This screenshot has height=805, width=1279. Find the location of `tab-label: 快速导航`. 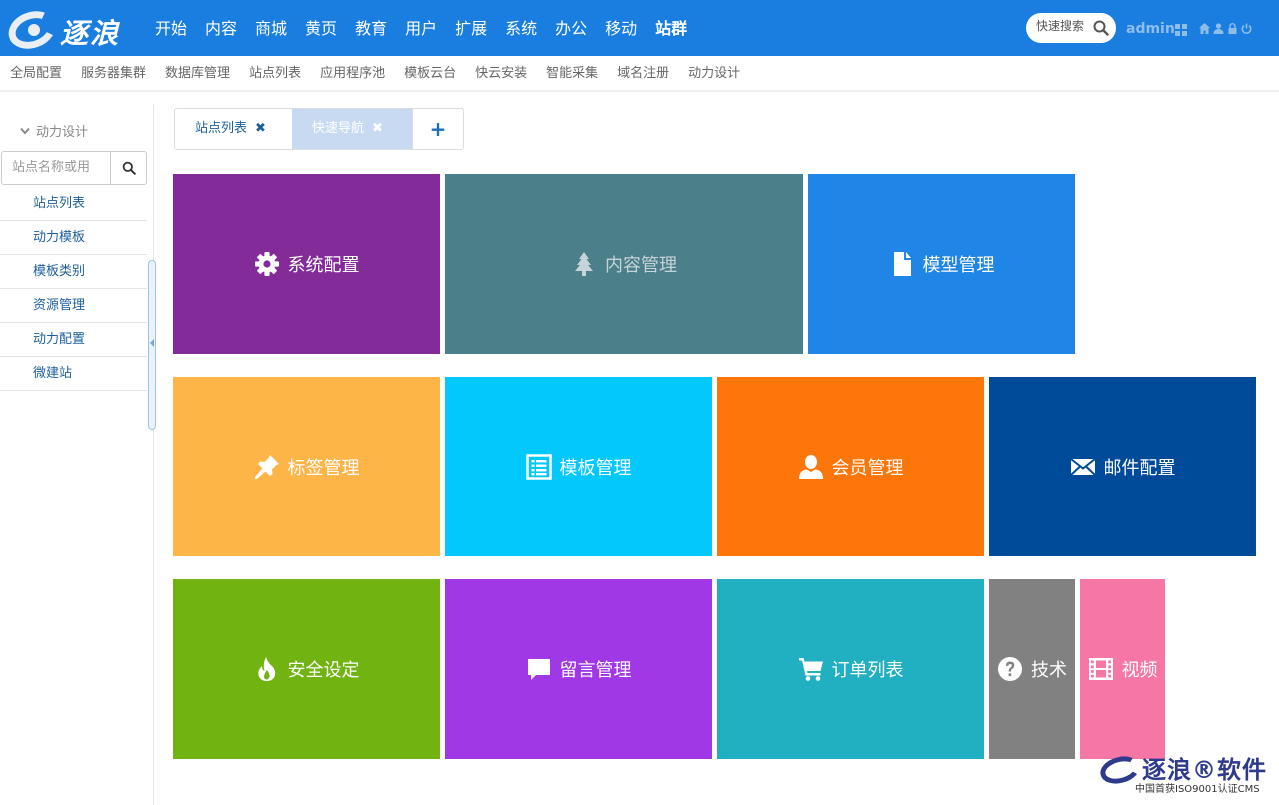

tab-label: 快速导航 is located at coordinates (338, 128).